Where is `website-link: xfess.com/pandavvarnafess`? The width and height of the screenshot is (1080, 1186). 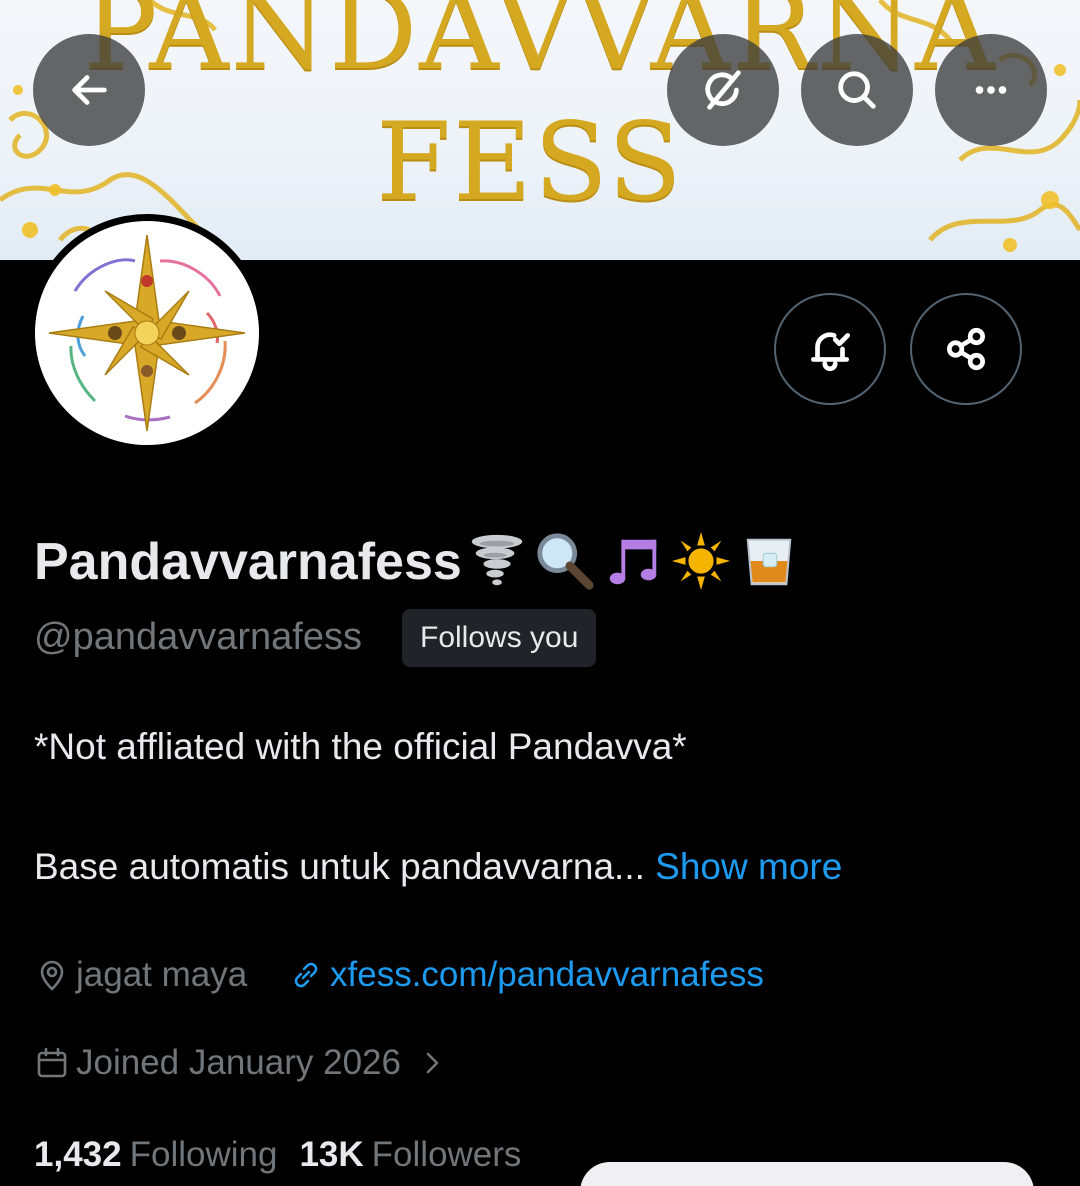
website-link: xfess.com/pandavvarnafess is located at coordinates (526, 975).